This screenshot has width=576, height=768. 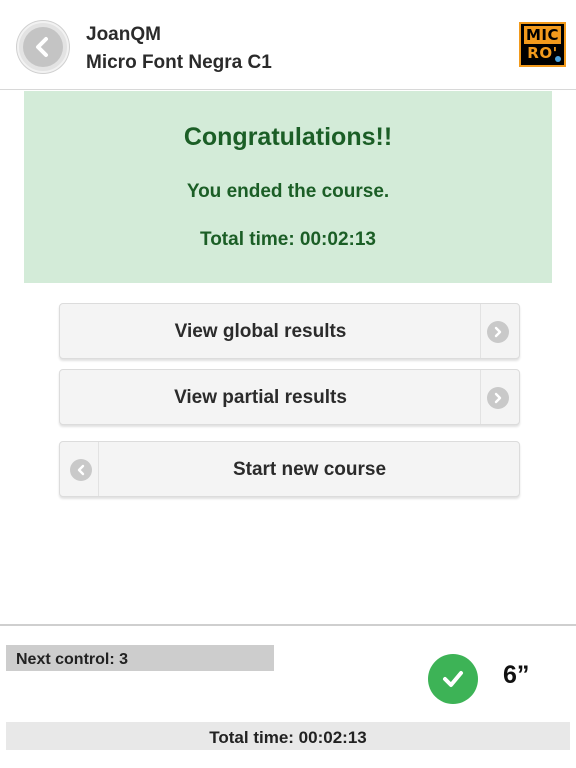 What do you see at coordinates (179, 62) in the screenshot?
I see `course-name: Micro Font Negra C1` at bounding box center [179, 62].